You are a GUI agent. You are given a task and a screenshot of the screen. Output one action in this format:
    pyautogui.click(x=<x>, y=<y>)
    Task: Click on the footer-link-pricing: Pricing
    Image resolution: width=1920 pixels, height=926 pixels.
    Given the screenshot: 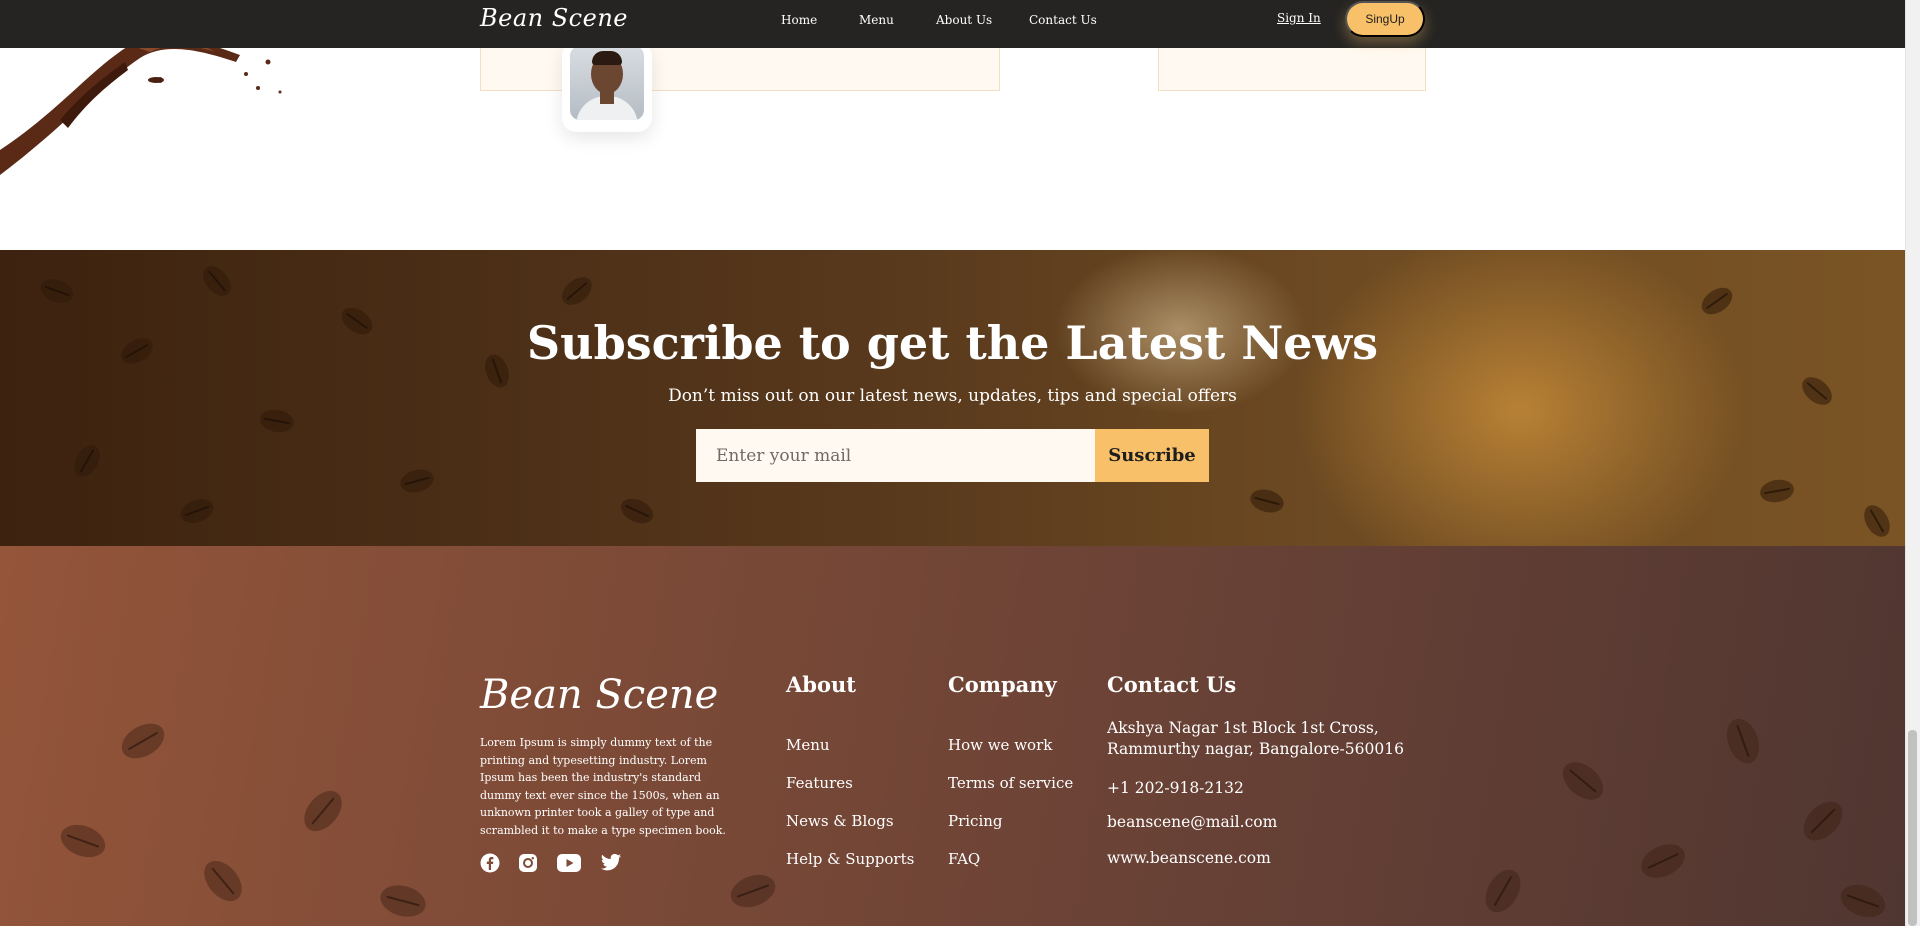 What is the action you would take?
    pyautogui.click(x=975, y=821)
    